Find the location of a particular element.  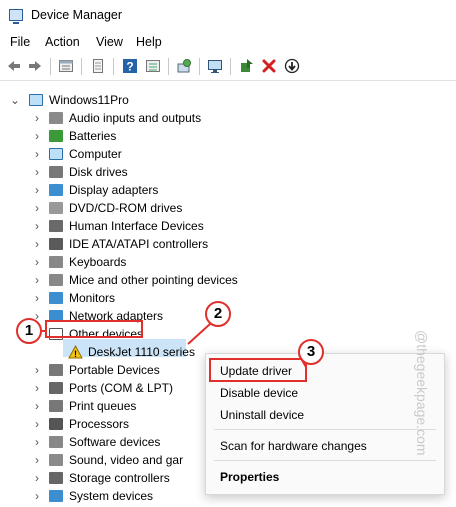

back-arrow-icon is located at coordinates (14, 66).